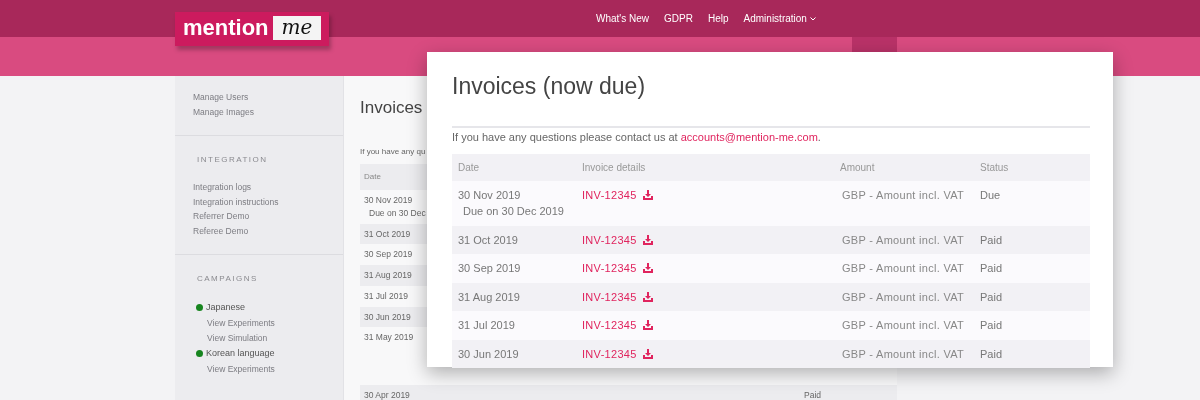 This screenshot has width=1200, height=400. I want to click on tab-marker, so click(874, 45).